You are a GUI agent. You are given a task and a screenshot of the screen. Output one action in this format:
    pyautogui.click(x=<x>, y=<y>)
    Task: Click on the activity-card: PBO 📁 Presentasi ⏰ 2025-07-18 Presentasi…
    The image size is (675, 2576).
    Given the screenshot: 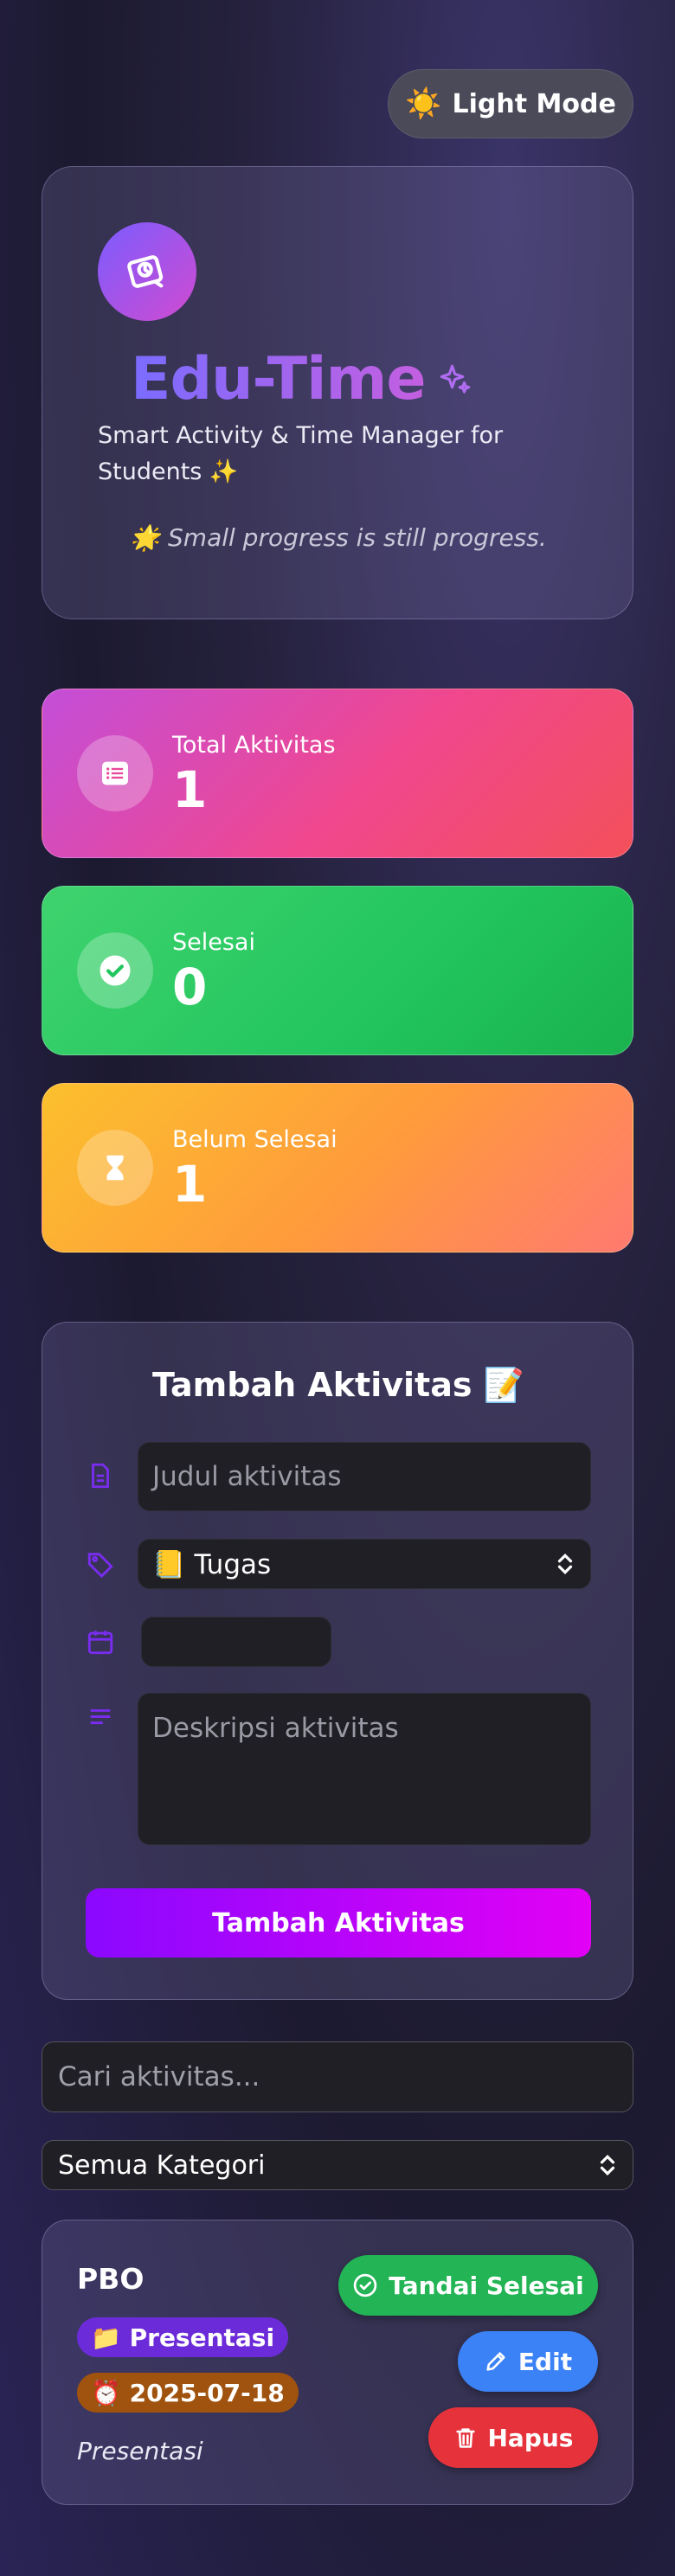 What is the action you would take?
    pyautogui.click(x=337, y=2362)
    